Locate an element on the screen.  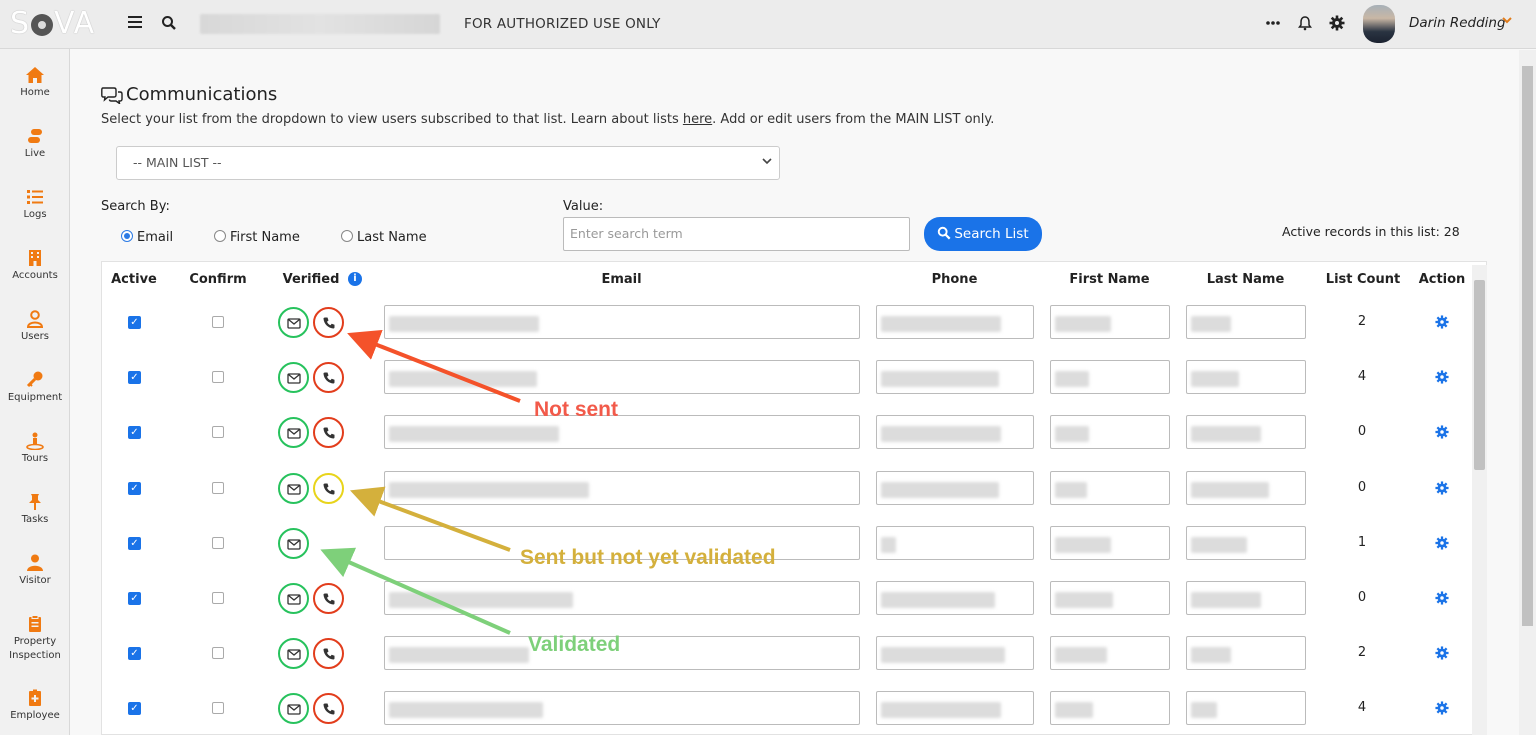
table-scrollbar-thumb is located at coordinates (1479, 375).